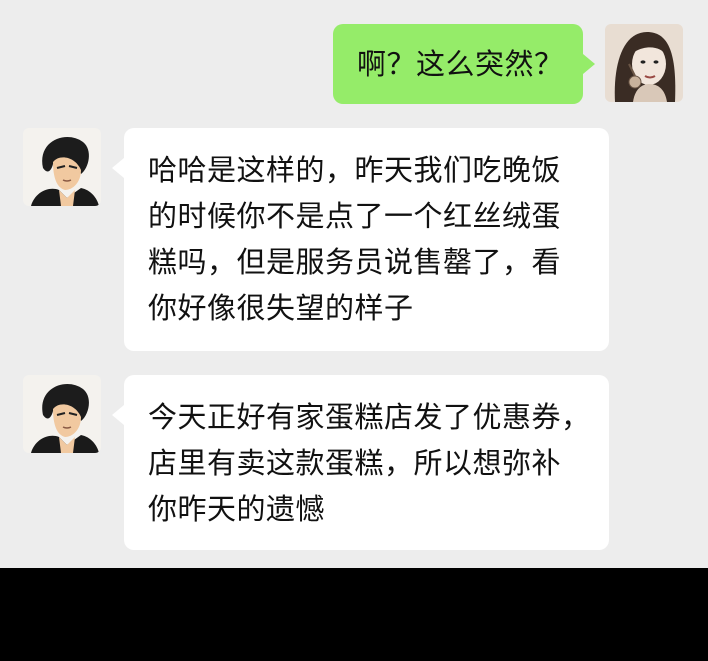  I want to click on message-text-line: 店里有卖这款蛋糕，所以想弥补, so click(355, 463).